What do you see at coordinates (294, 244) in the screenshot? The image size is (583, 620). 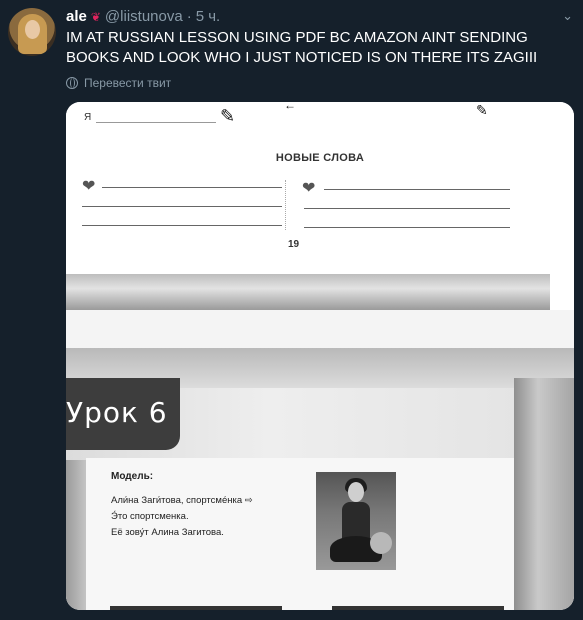 I see `page-number: 19` at bounding box center [294, 244].